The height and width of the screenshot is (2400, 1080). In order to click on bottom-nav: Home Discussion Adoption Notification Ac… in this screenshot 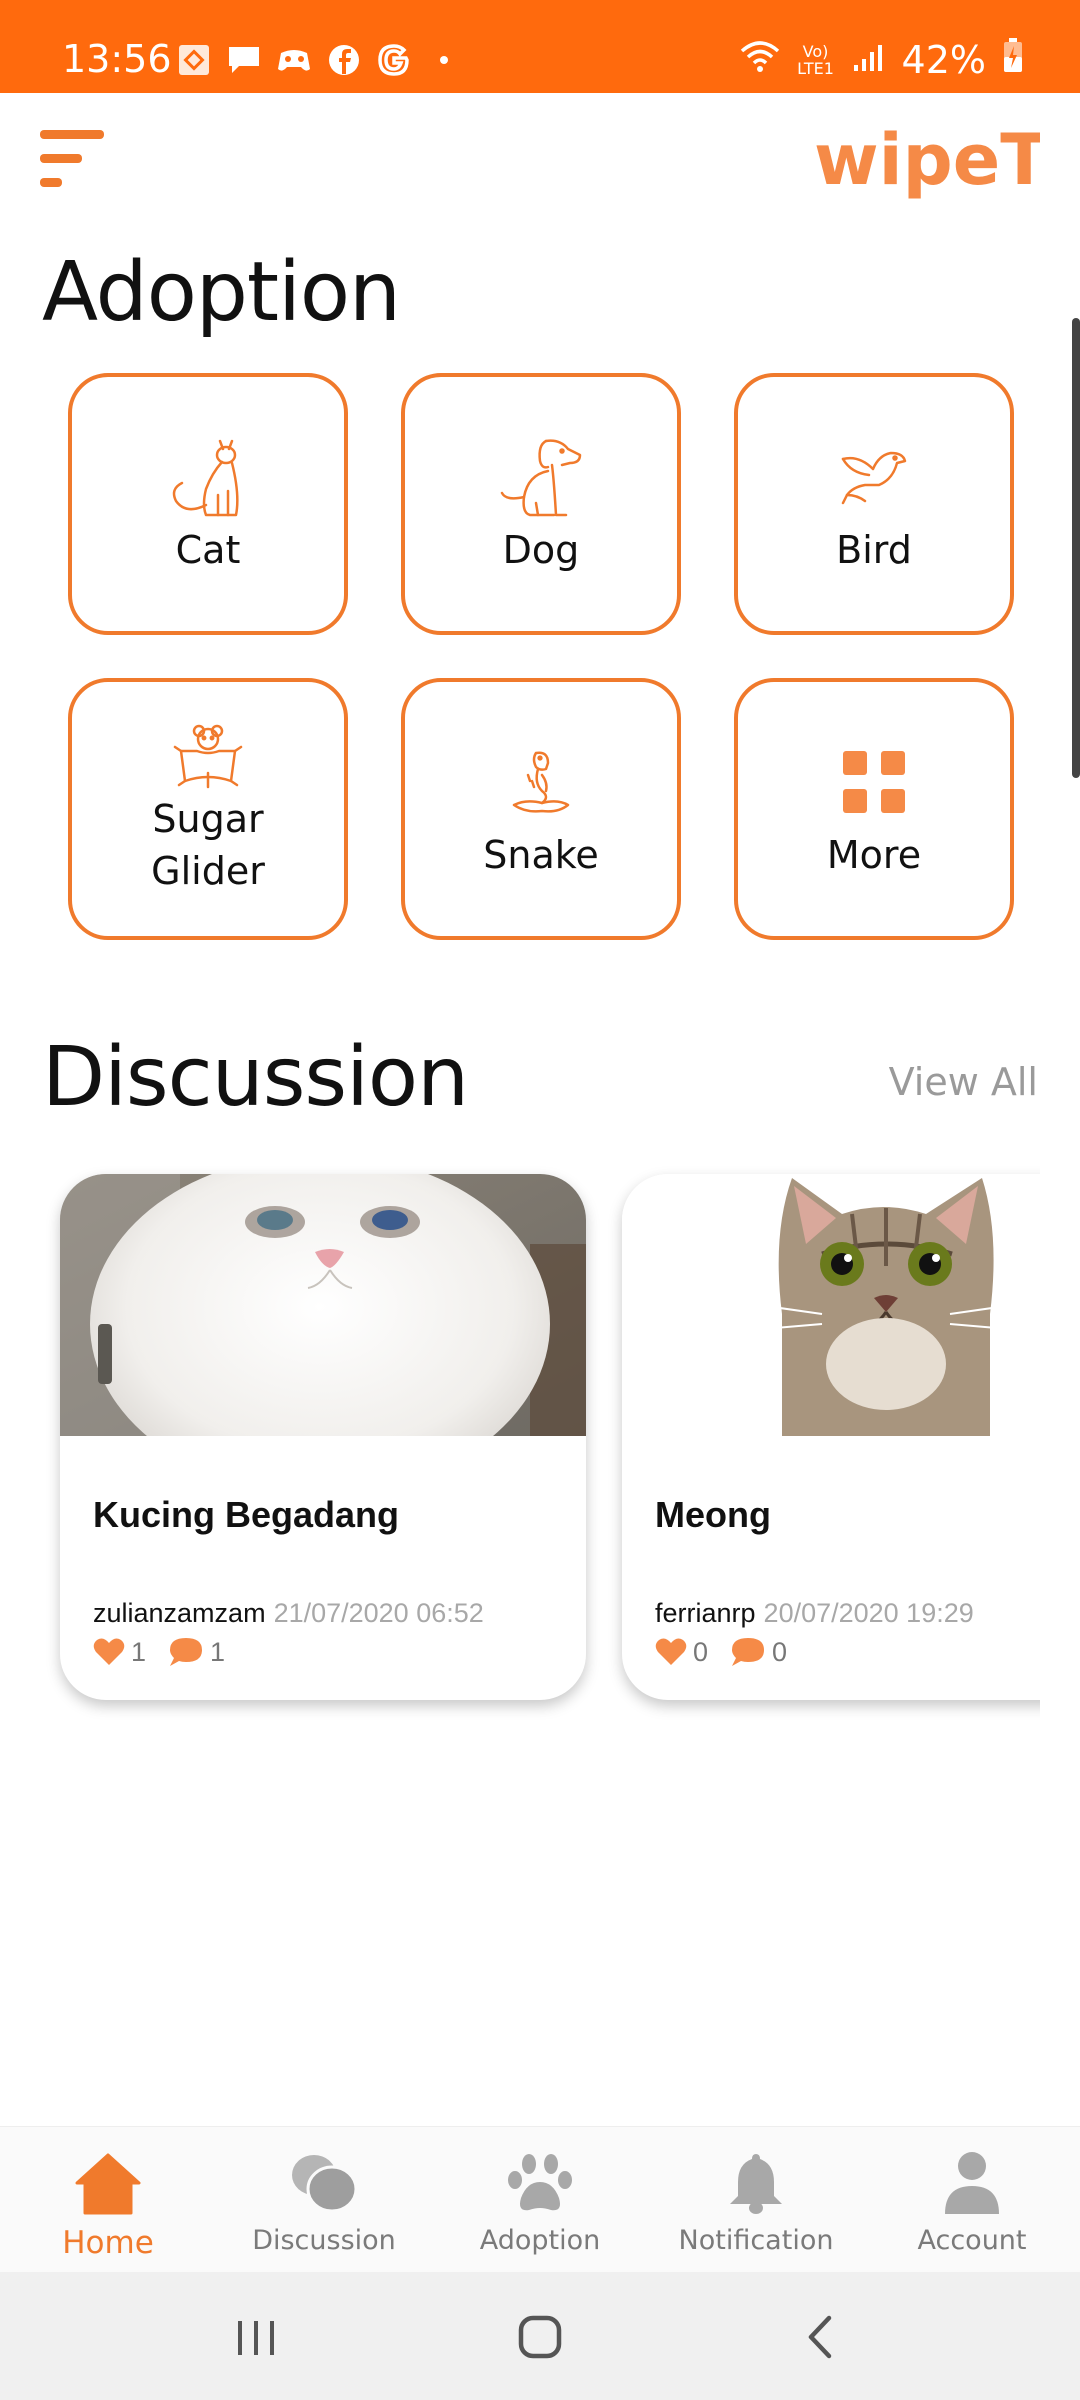, I will do `click(540, 2199)`.